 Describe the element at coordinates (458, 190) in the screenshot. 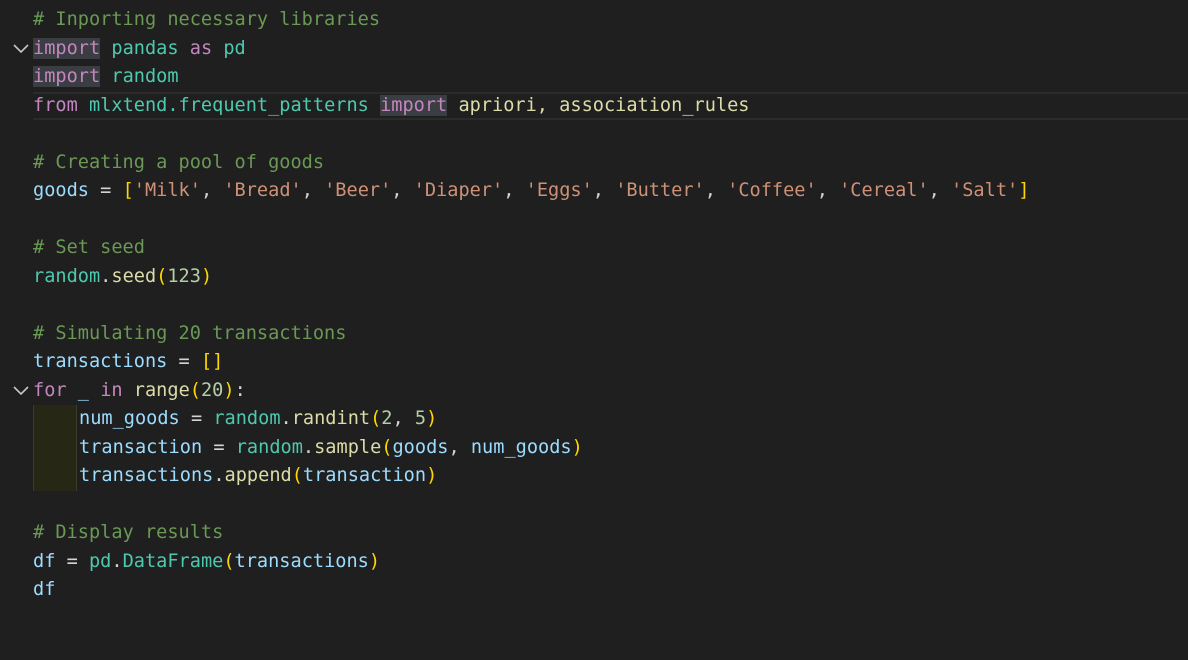

I see `string: 'Diaper'` at that location.